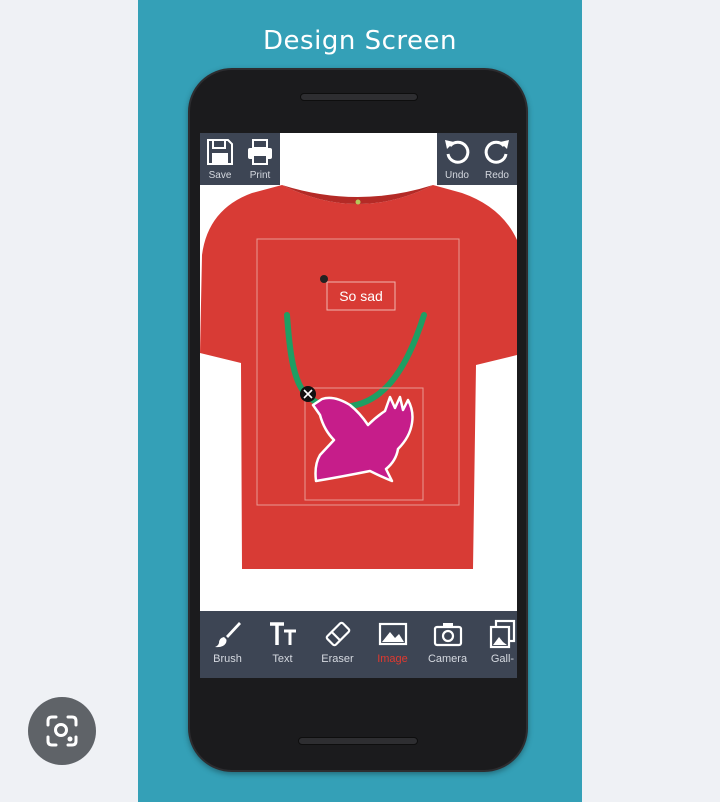 The image size is (720, 802). I want to click on image-icon, so click(392, 634).